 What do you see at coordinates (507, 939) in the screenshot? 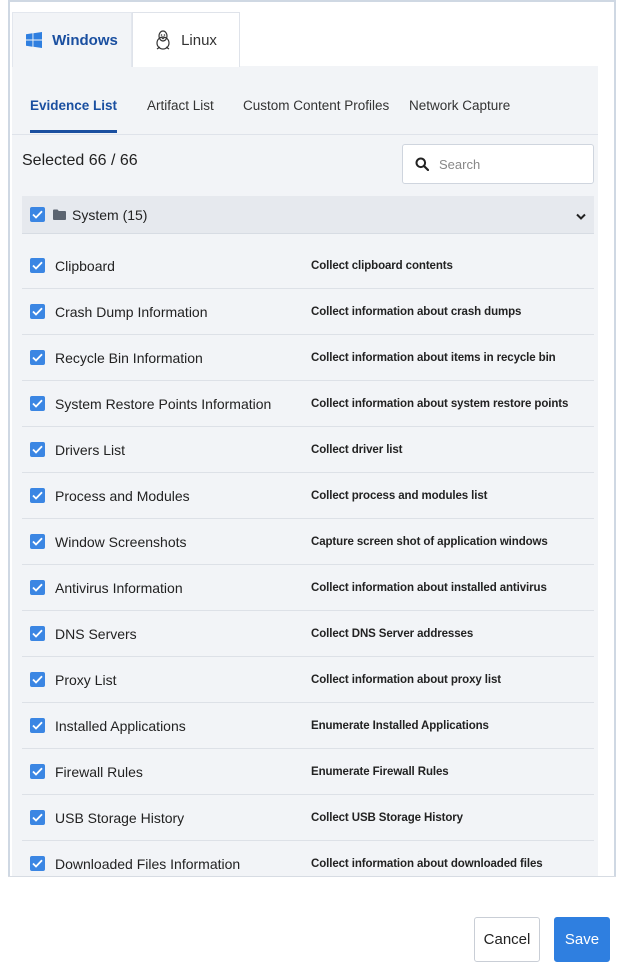
I see `cancel-button: Cancel` at bounding box center [507, 939].